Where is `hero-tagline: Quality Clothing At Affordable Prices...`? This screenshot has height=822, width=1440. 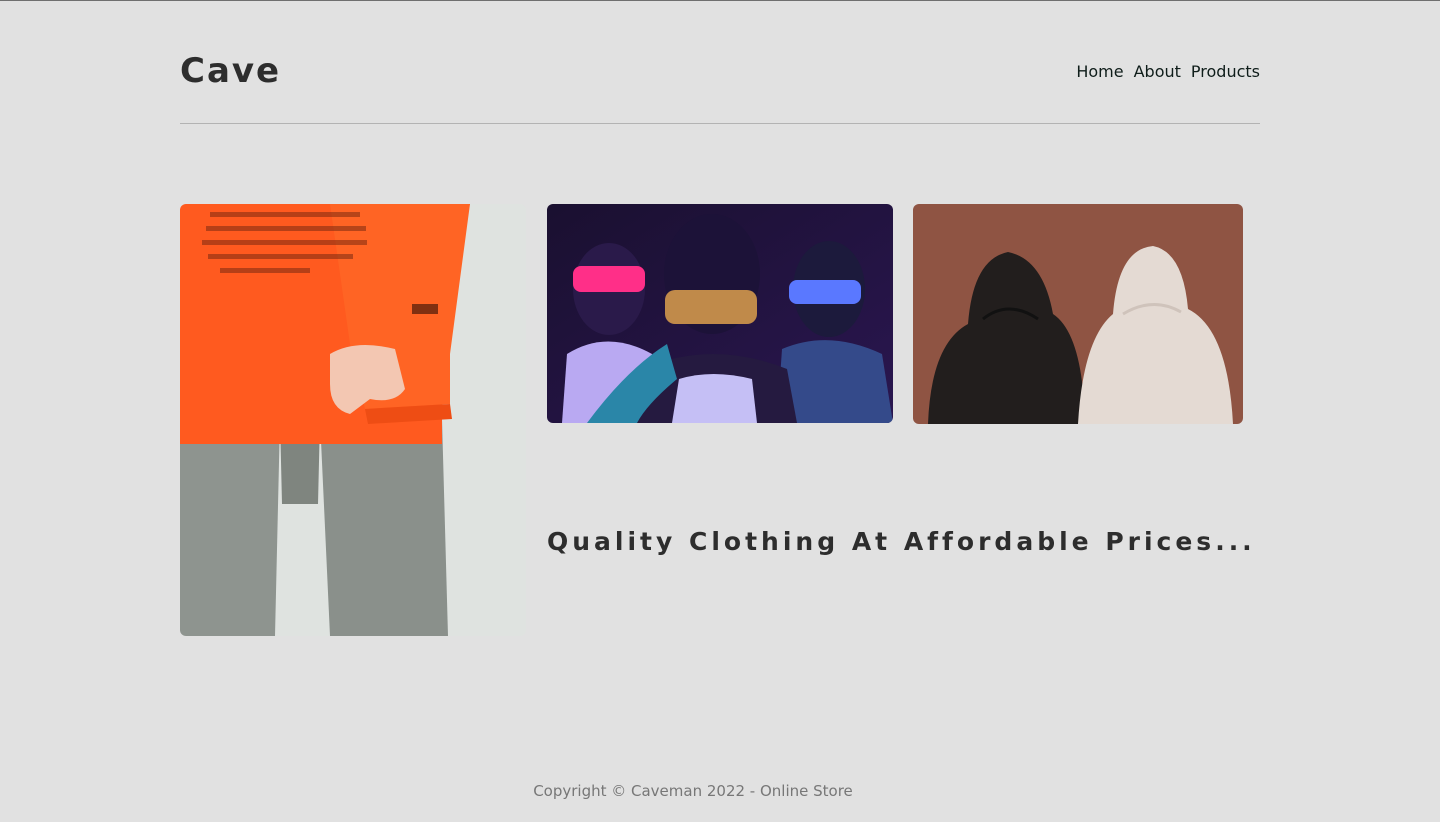 hero-tagline: Quality Clothing At Affordable Prices... is located at coordinates (901, 541).